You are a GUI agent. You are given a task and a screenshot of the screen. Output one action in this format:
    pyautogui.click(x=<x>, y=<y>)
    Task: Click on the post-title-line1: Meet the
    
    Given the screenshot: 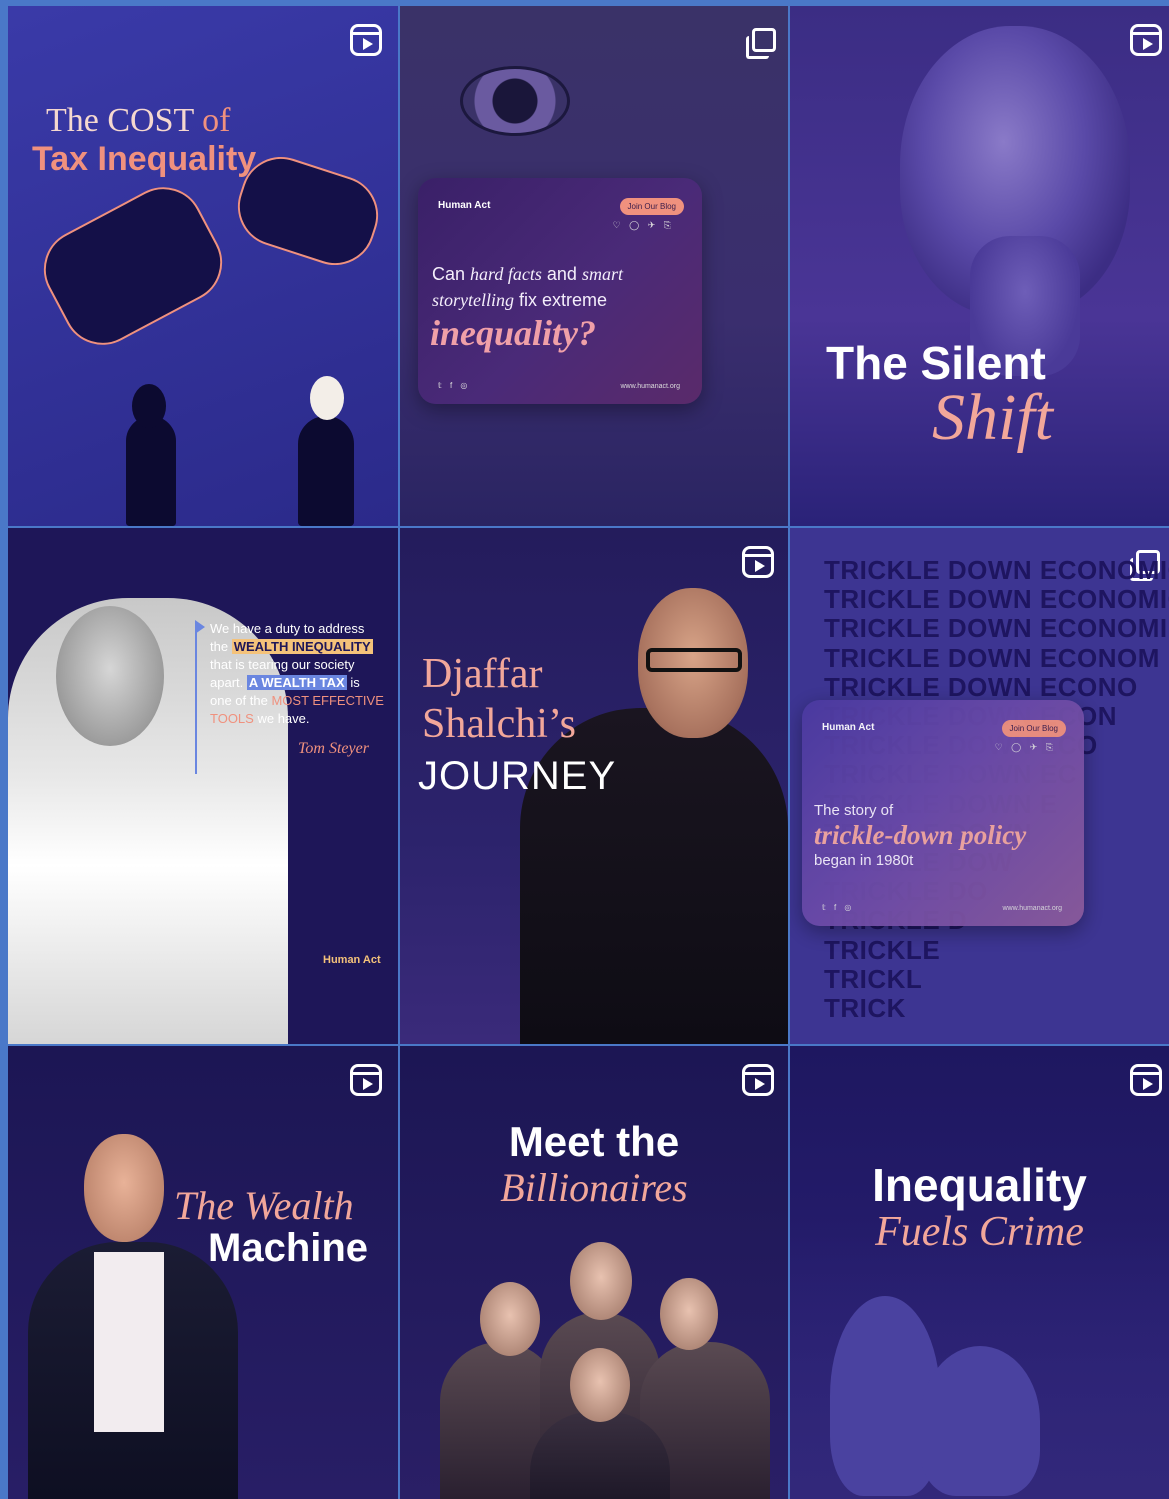 What is the action you would take?
    pyautogui.click(x=594, y=1141)
    